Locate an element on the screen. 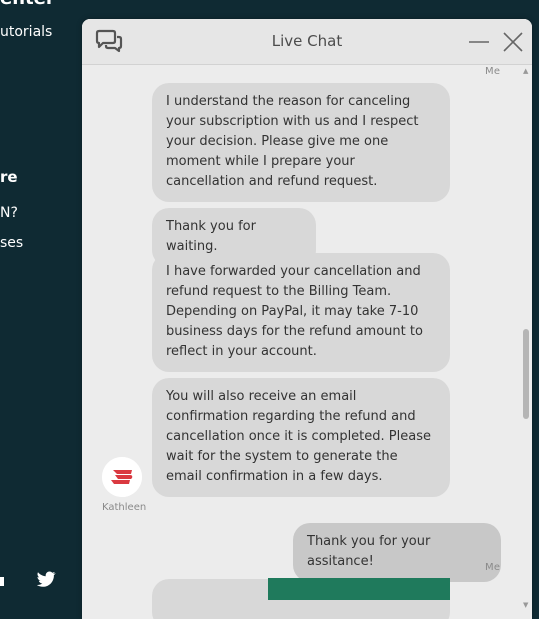  chat-header: Live Chat is located at coordinates (307, 42).